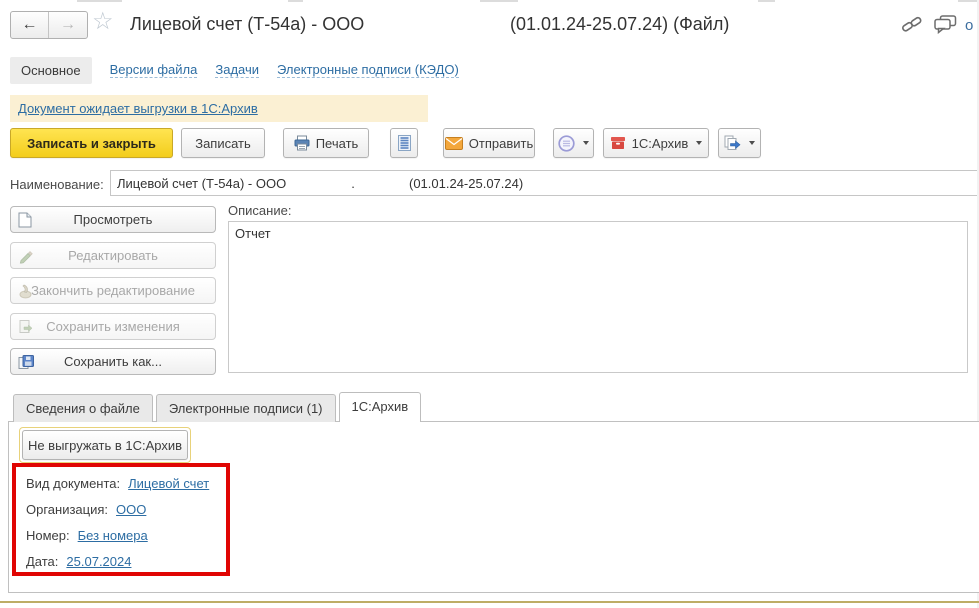  I want to click on organization-label: Организация:, so click(67, 509).